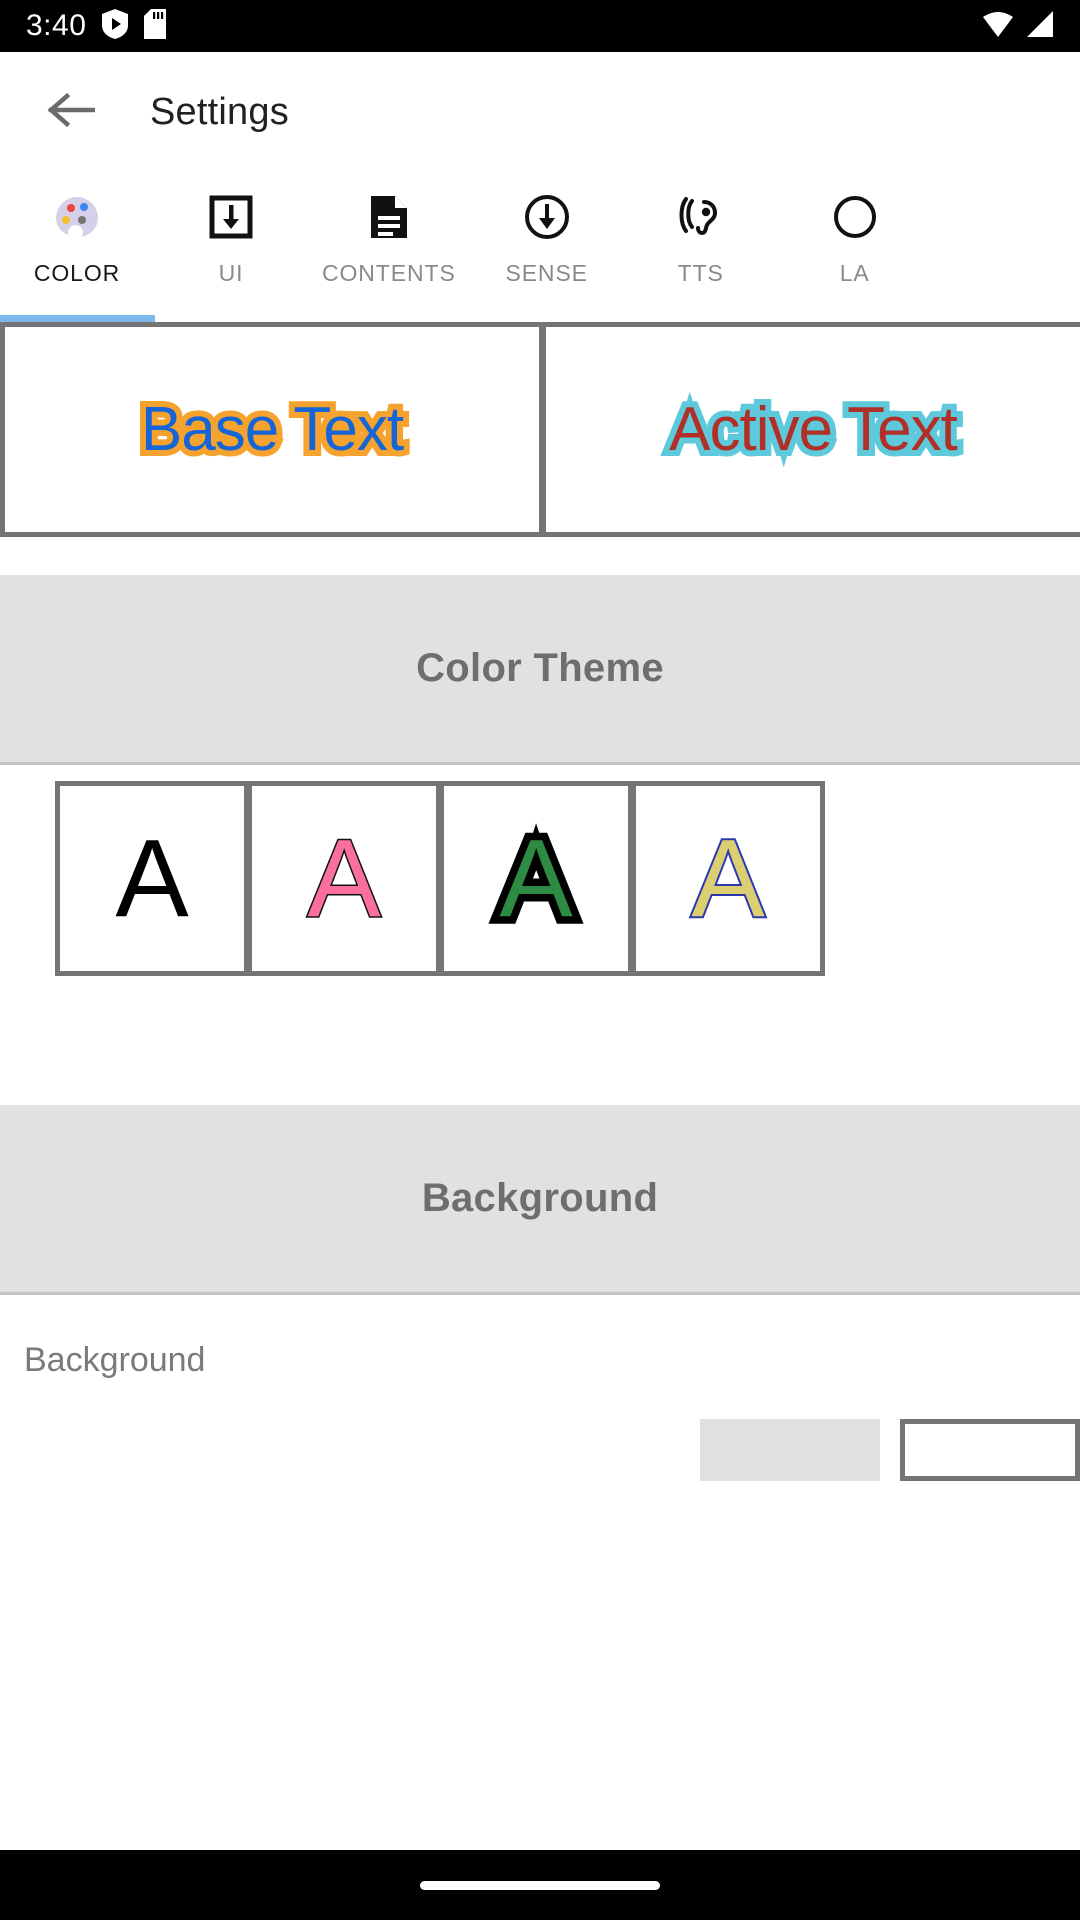 The image size is (1080, 1920). I want to click on theme-swatch-2: A, so click(344, 878).